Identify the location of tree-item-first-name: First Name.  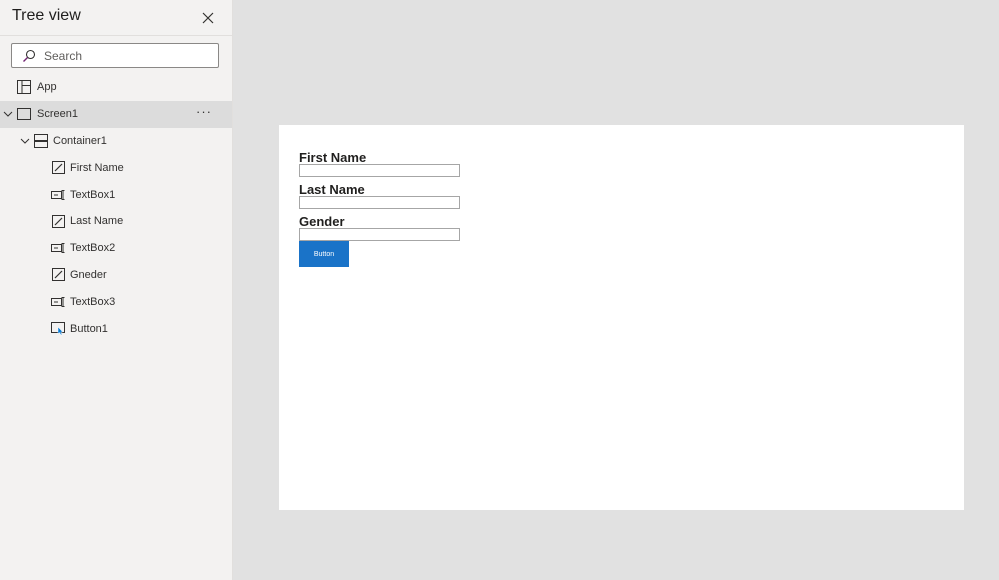
(116, 167).